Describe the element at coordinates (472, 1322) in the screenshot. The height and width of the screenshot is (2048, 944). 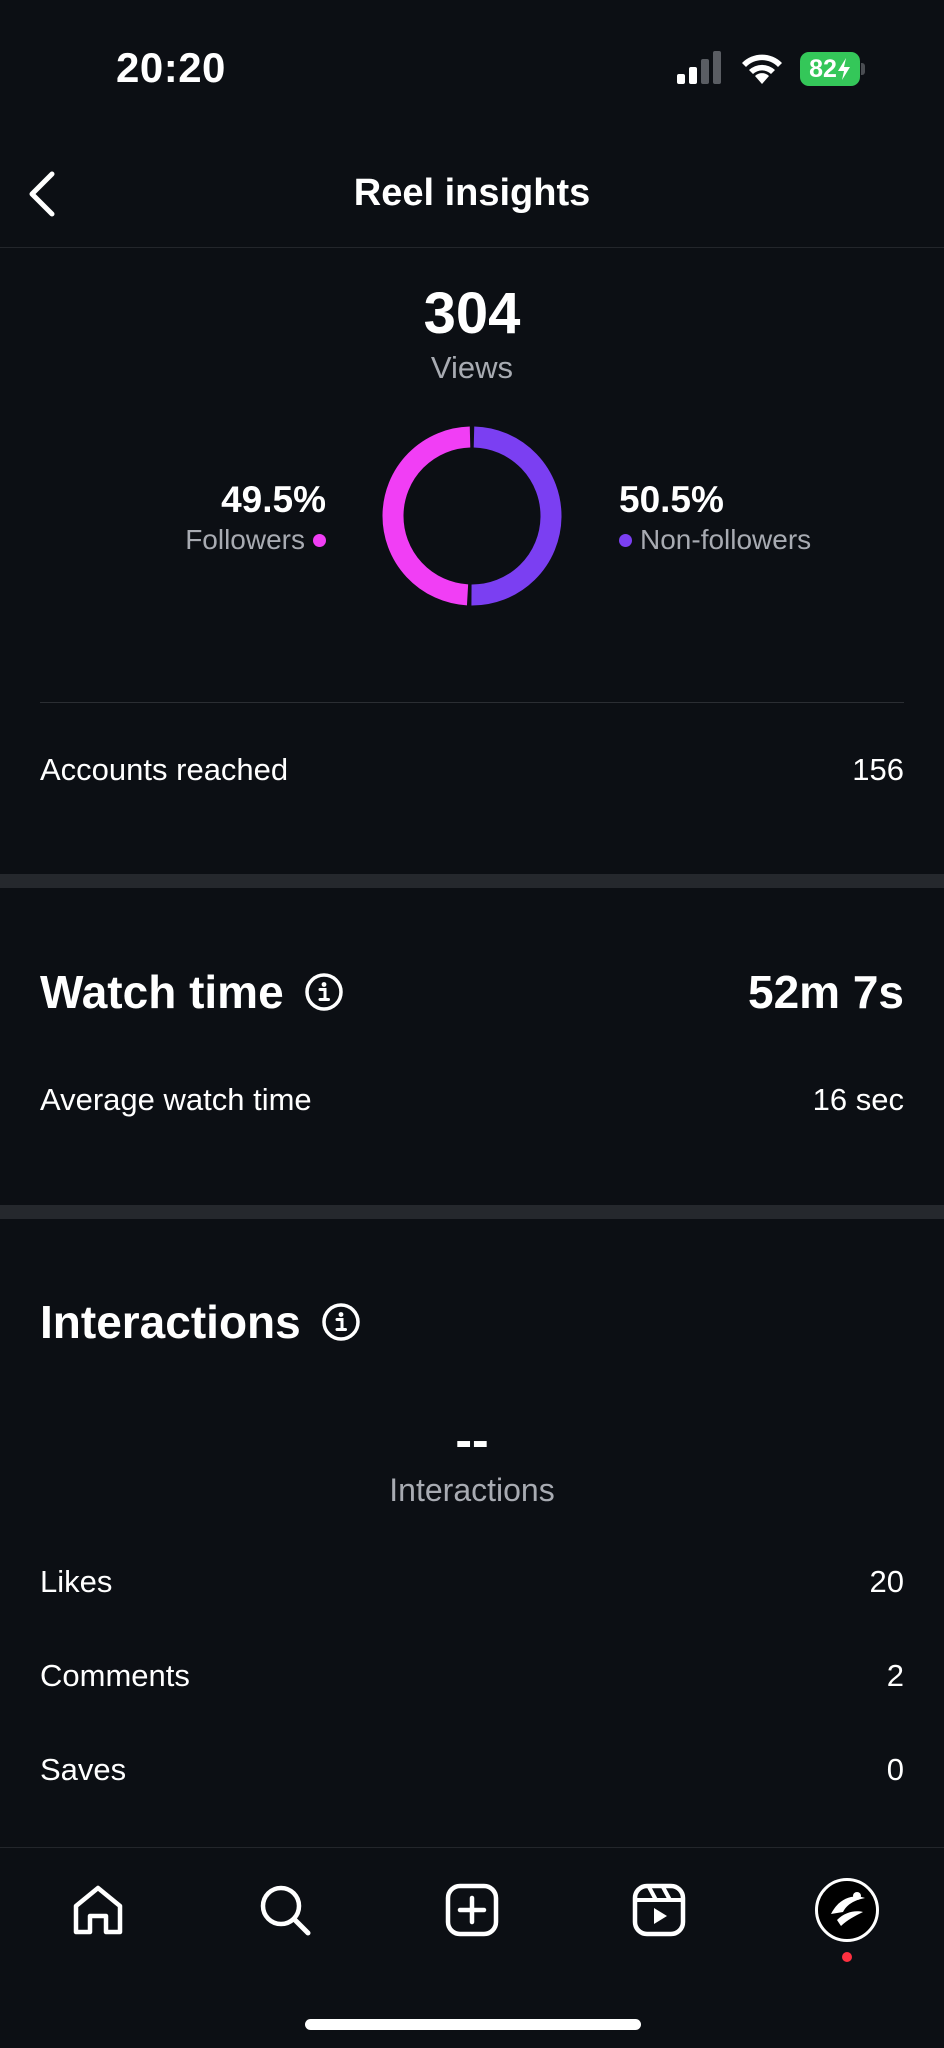
I see `interactions-header: Interactions` at that location.